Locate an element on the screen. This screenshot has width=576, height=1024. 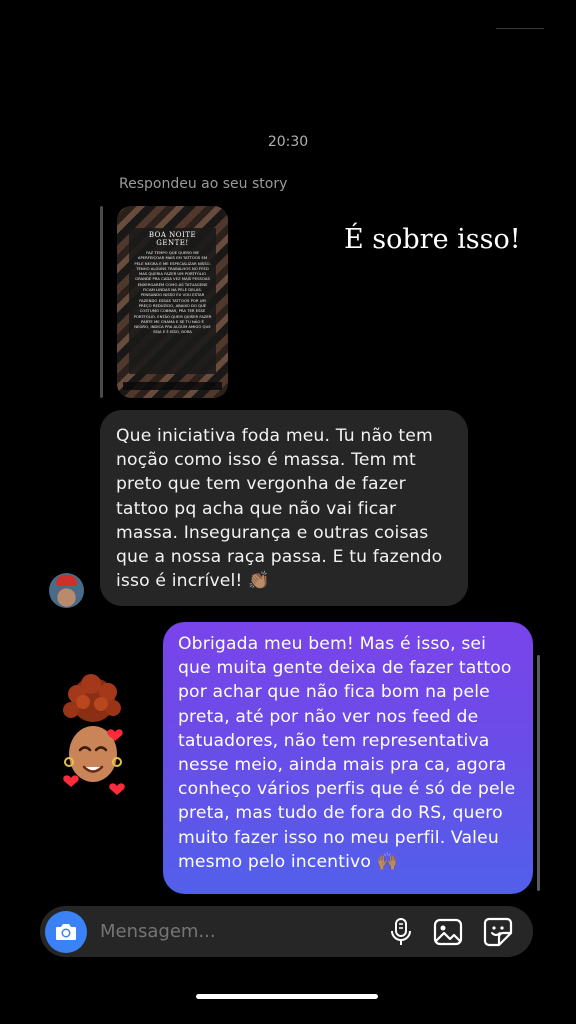
sticker-icon is located at coordinates (498, 932).